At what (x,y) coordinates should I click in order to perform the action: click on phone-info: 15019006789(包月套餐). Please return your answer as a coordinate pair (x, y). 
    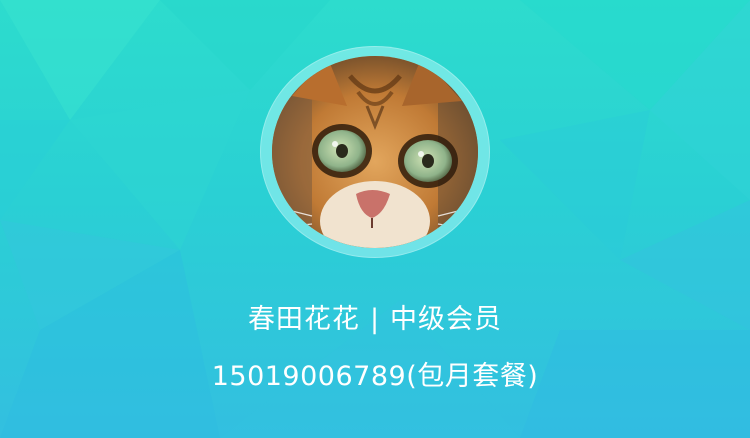
    Looking at the image, I should click on (375, 377).